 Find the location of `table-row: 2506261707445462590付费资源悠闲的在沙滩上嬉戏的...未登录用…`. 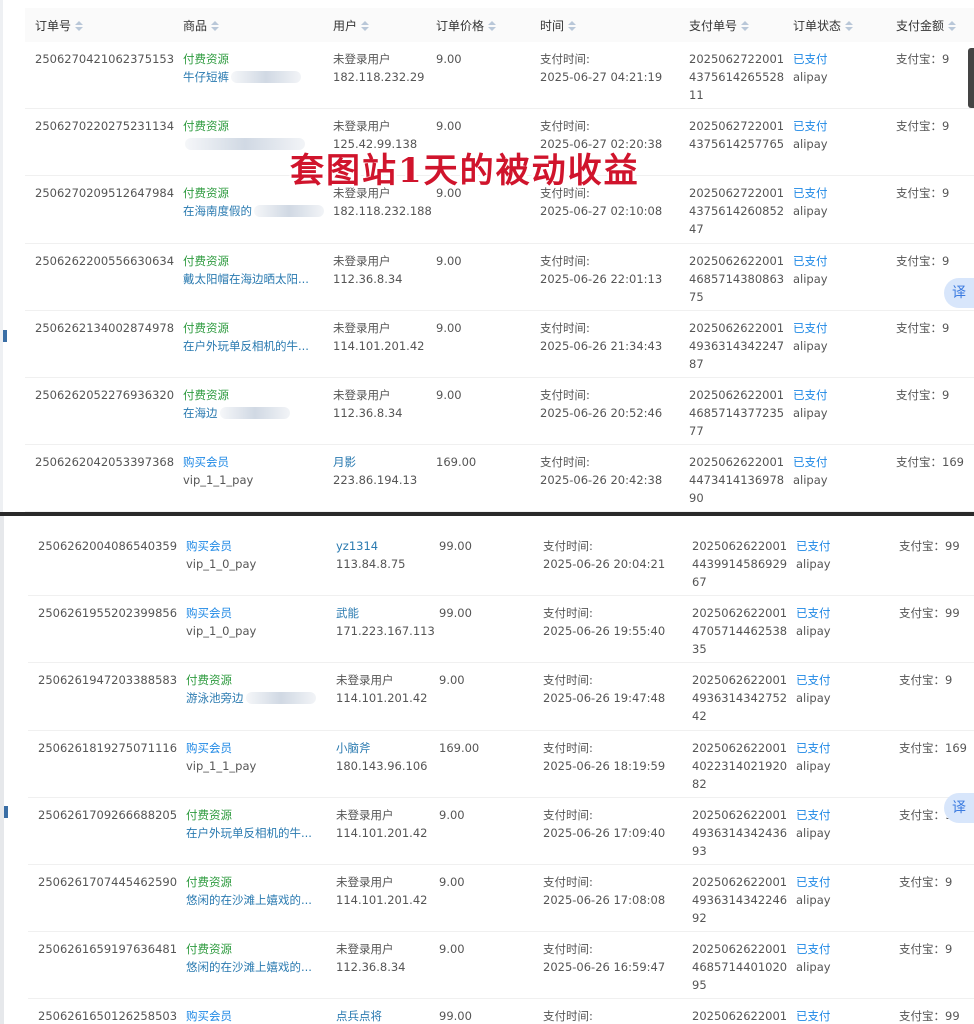

table-row: 2506261707445462590付费资源悠闲的在沙滩上嬉戏的...未登录用… is located at coordinates (501, 898).